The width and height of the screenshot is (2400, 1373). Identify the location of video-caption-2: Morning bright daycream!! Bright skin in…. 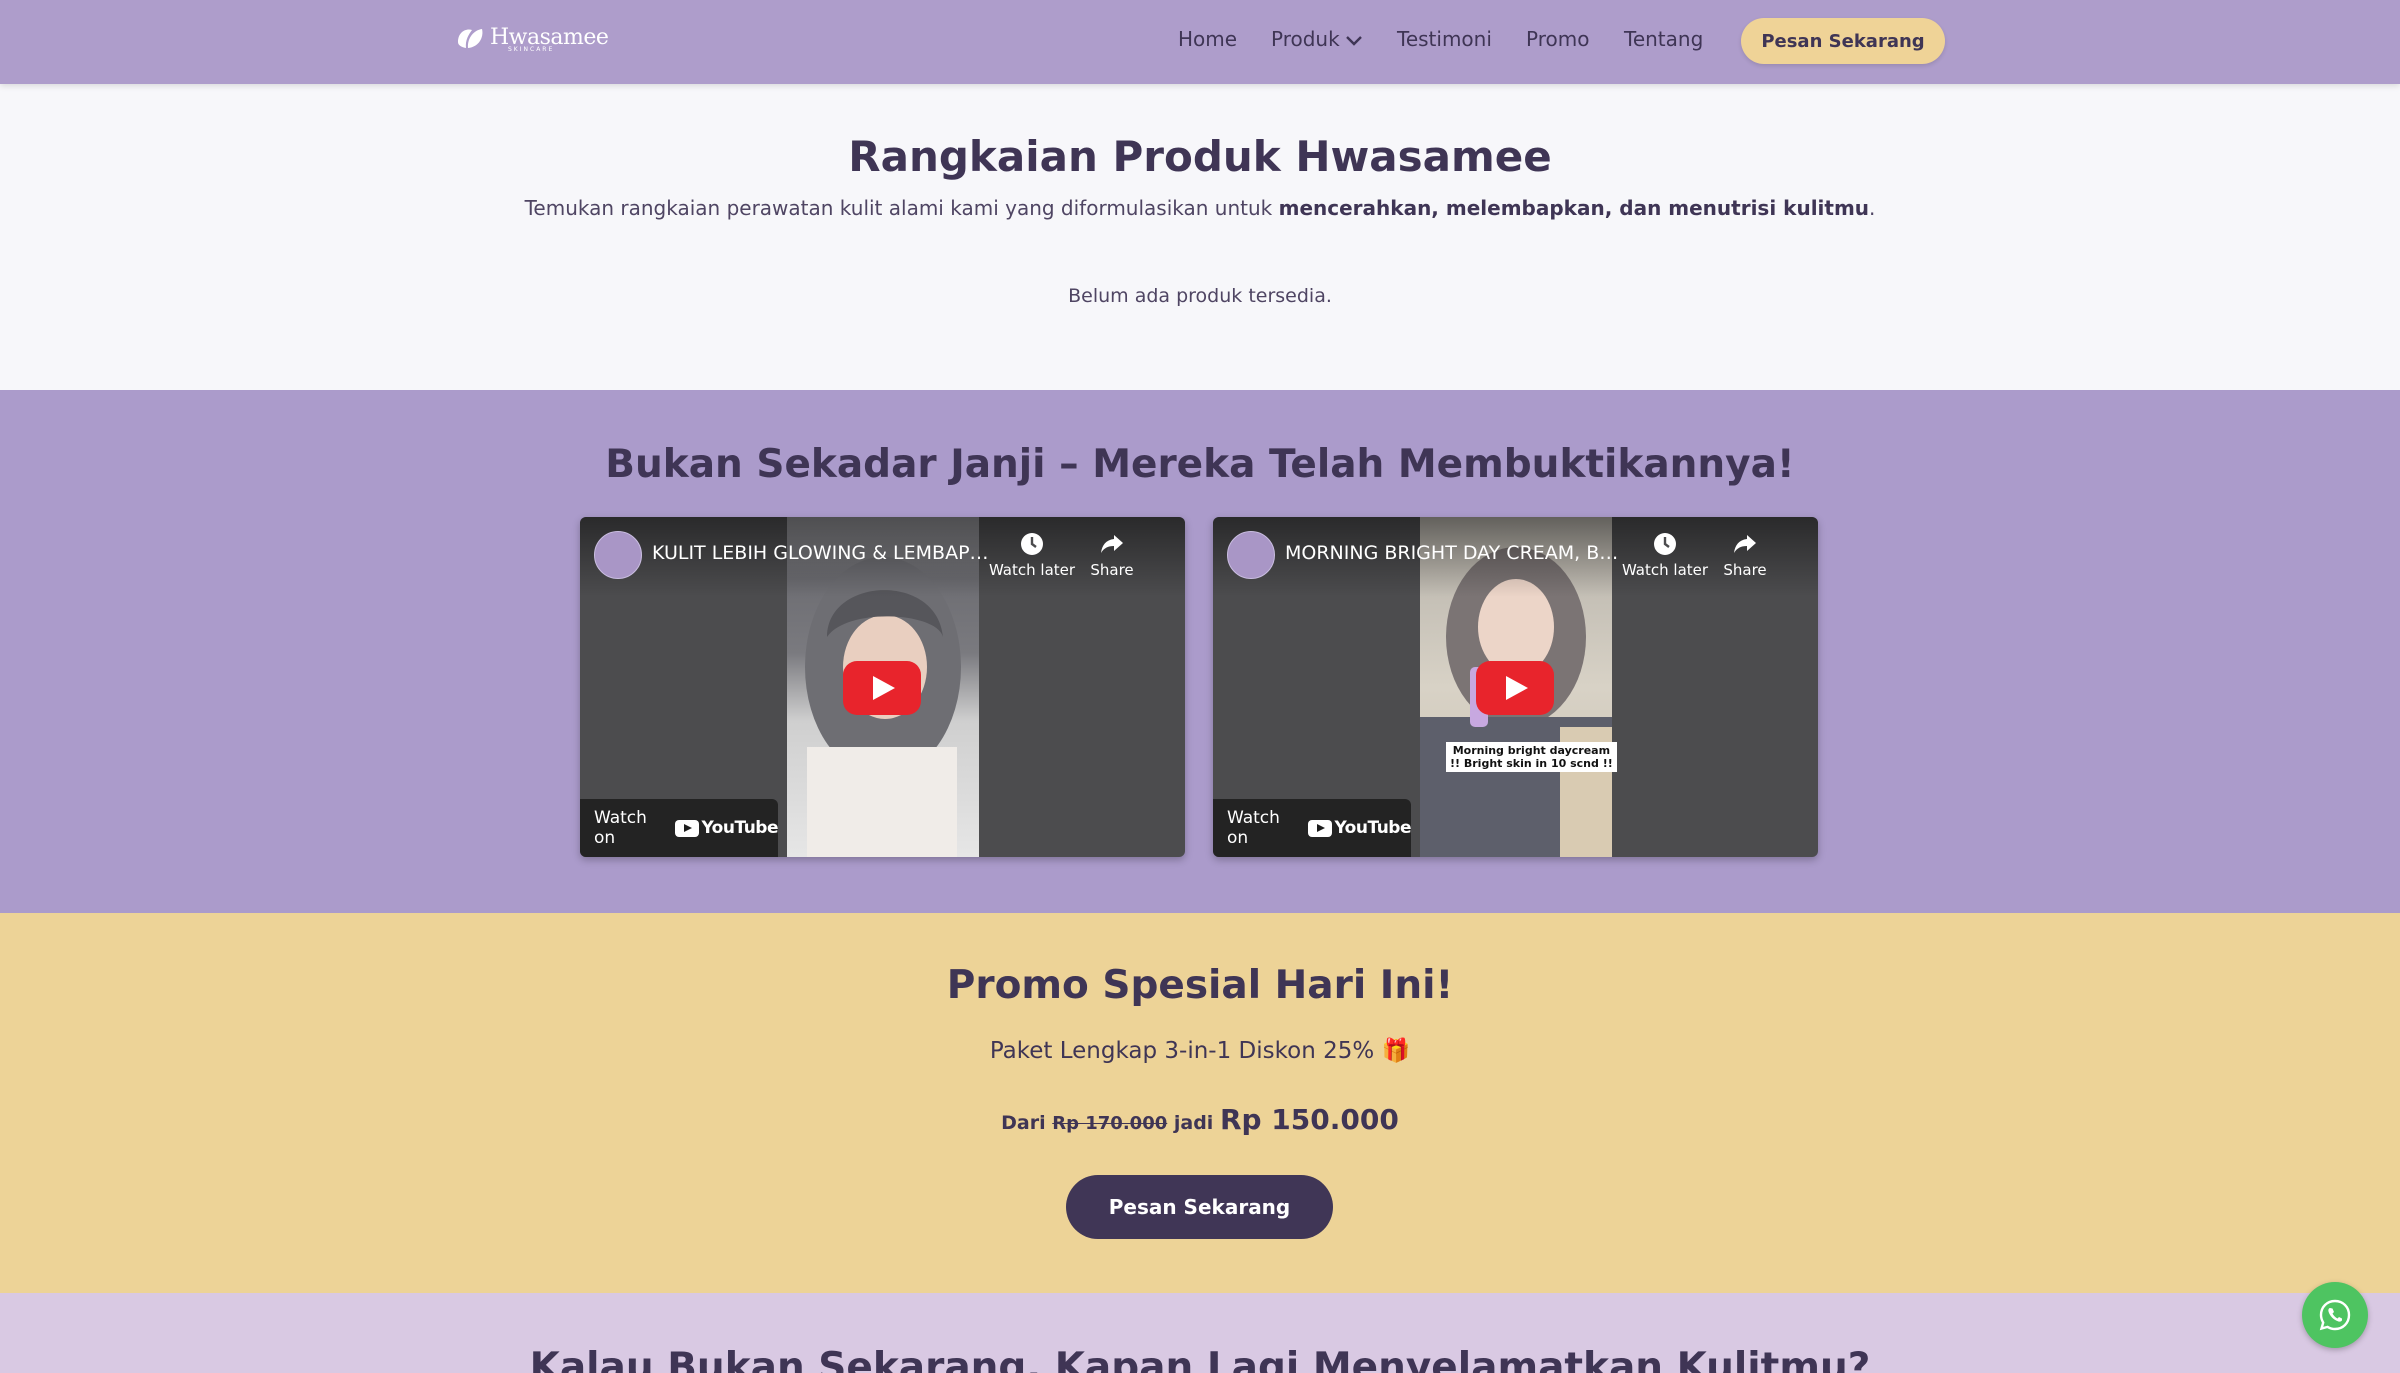
(1531, 757).